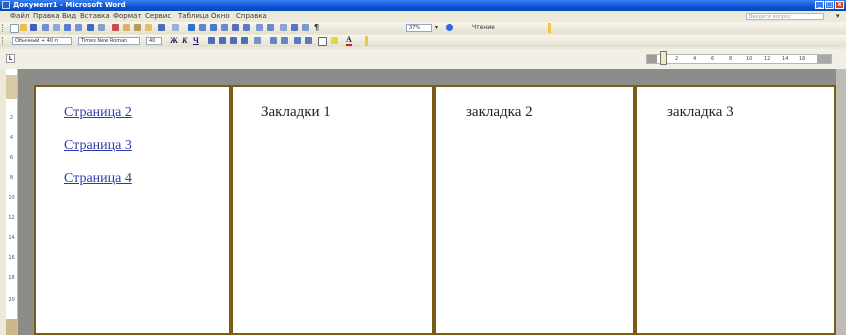 This screenshot has width=846, height=335. What do you see at coordinates (95, 16) in the screenshot?
I see `menu-insert: Вставка` at bounding box center [95, 16].